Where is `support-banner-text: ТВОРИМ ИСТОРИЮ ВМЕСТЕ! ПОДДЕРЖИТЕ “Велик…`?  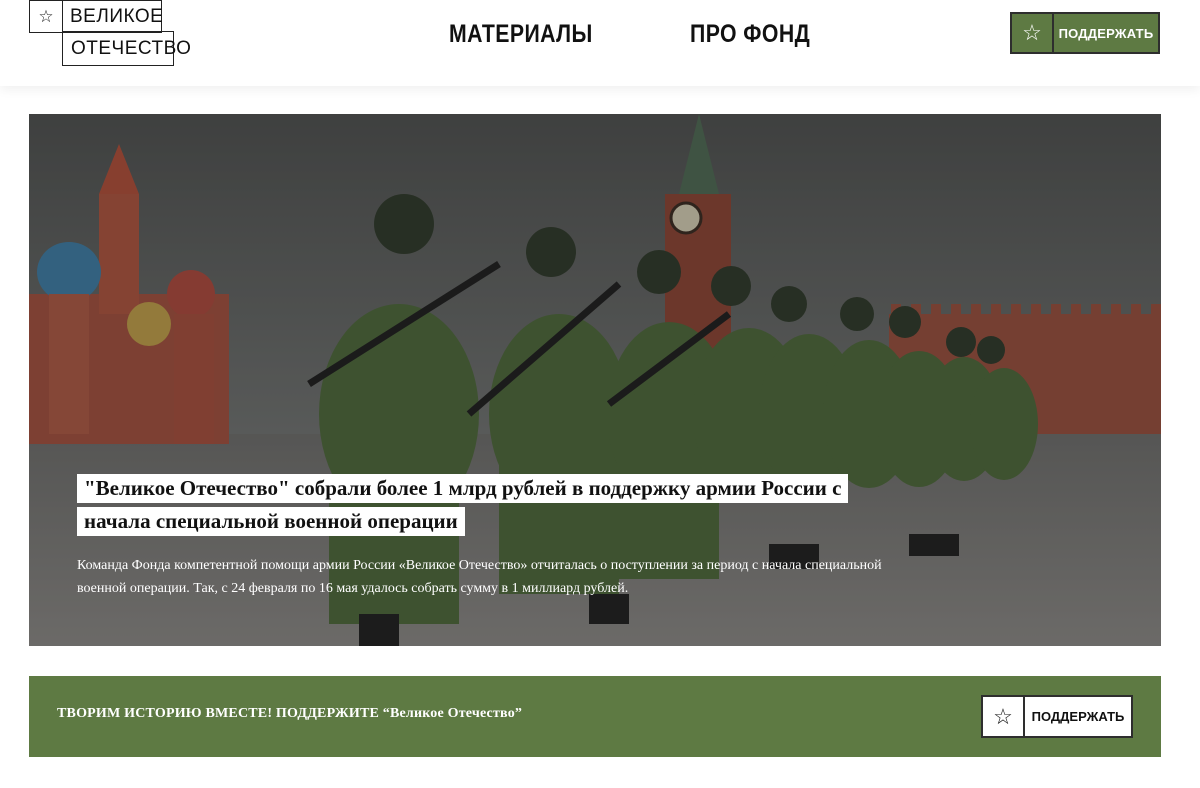 support-banner-text: ТВОРИМ ИСТОРИЮ ВМЕСТЕ! ПОДДЕРЖИТЕ “Велик… is located at coordinates (290, 713).